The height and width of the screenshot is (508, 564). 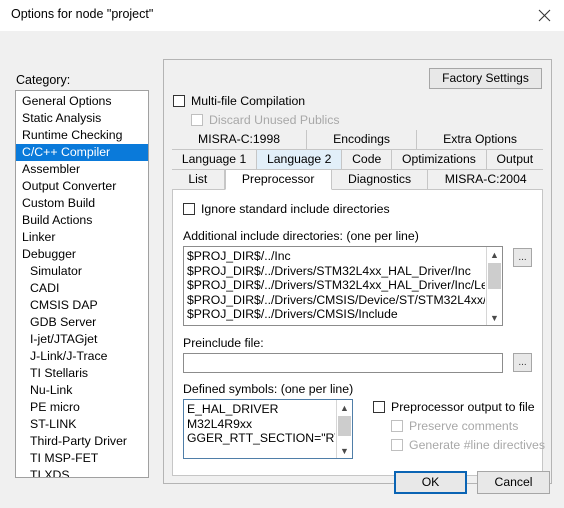 I want to click on multi-file-compilation-label: Multi-file Compilation, so click(x=248, y=101).